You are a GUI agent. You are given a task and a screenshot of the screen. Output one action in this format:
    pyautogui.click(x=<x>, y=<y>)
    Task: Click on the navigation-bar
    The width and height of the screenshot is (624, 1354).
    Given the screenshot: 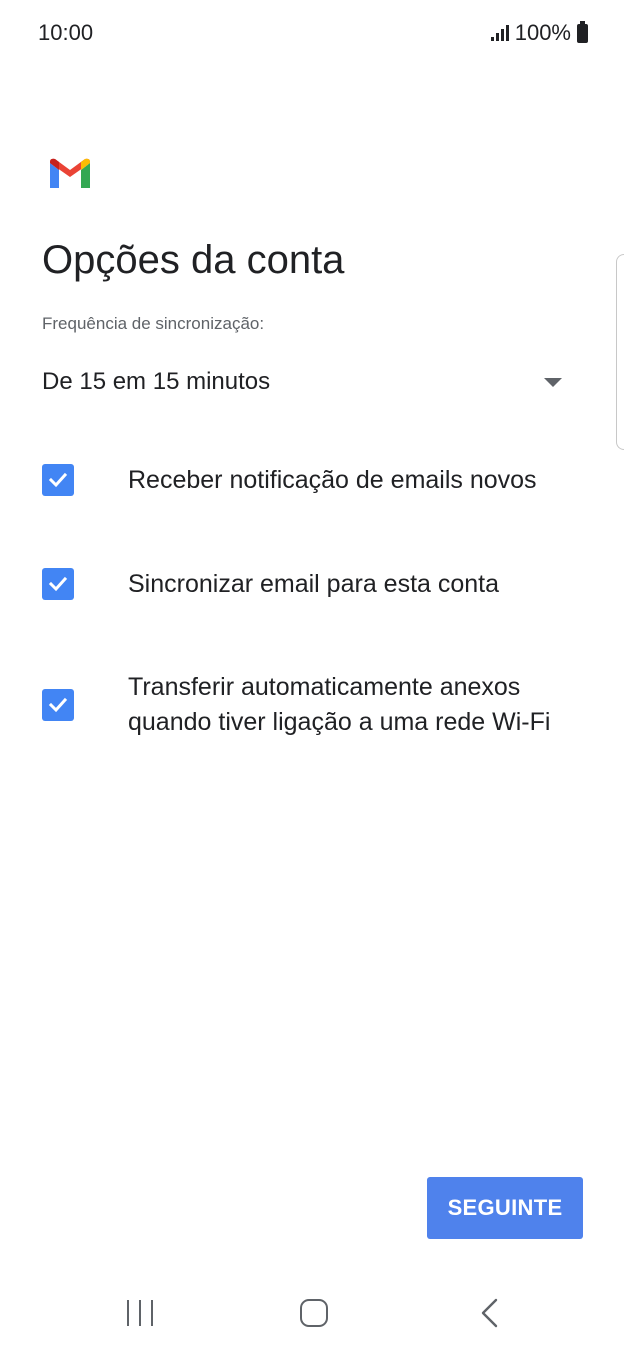 What is the action you would take?
    pyautogui.click(x=312, y=1312)
    